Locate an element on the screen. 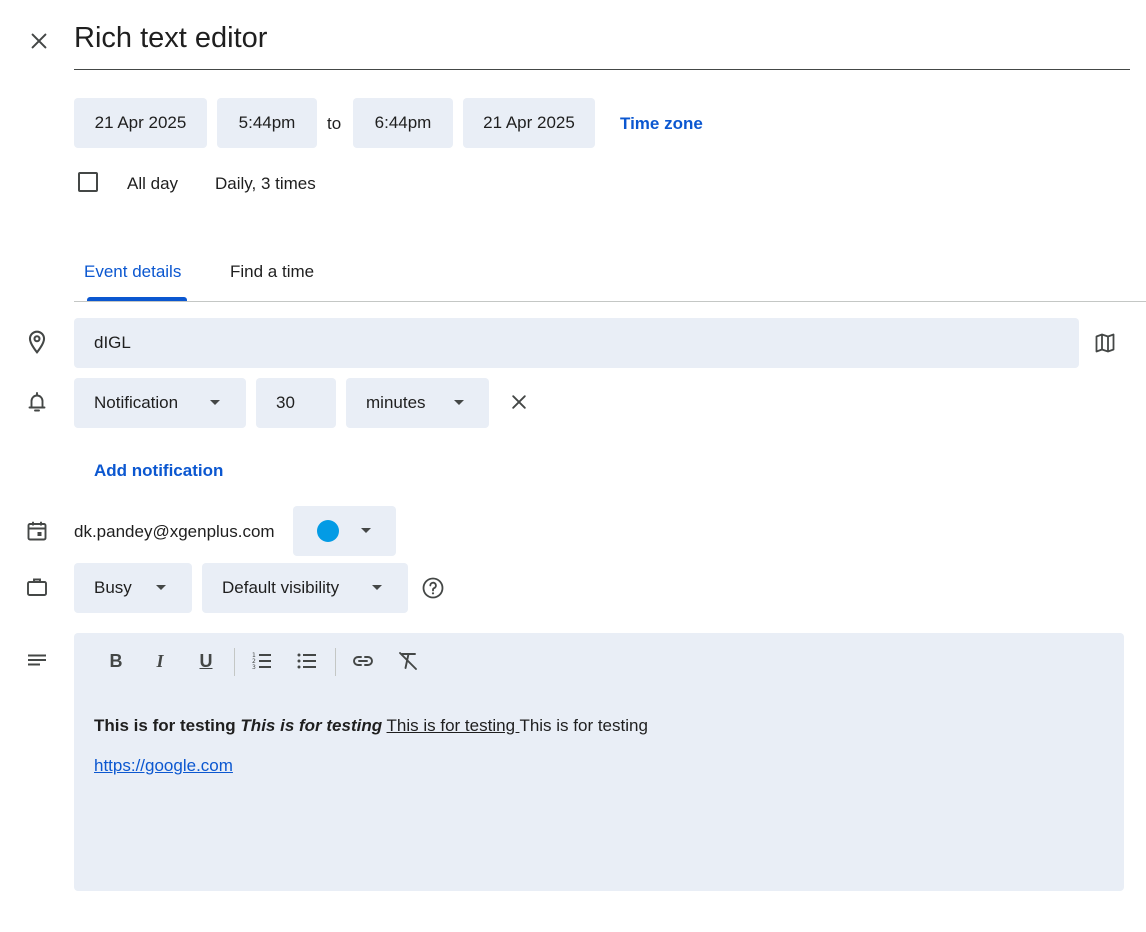  briefcase-icon is located at coordinates (37, 587).